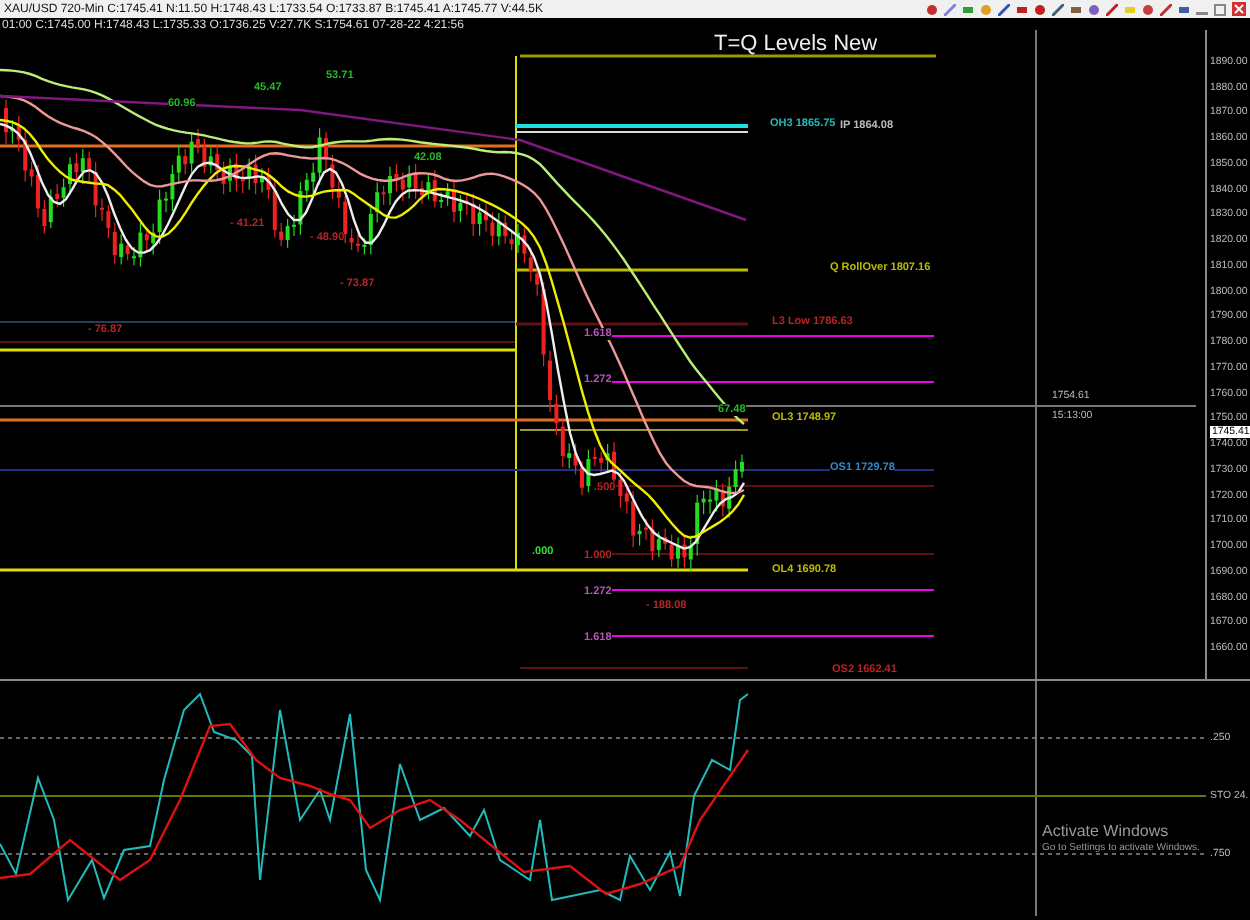 This screenshot has width=1250, height=920. I want to click on chart-title: T=Q Levels New, so click(796, 44).